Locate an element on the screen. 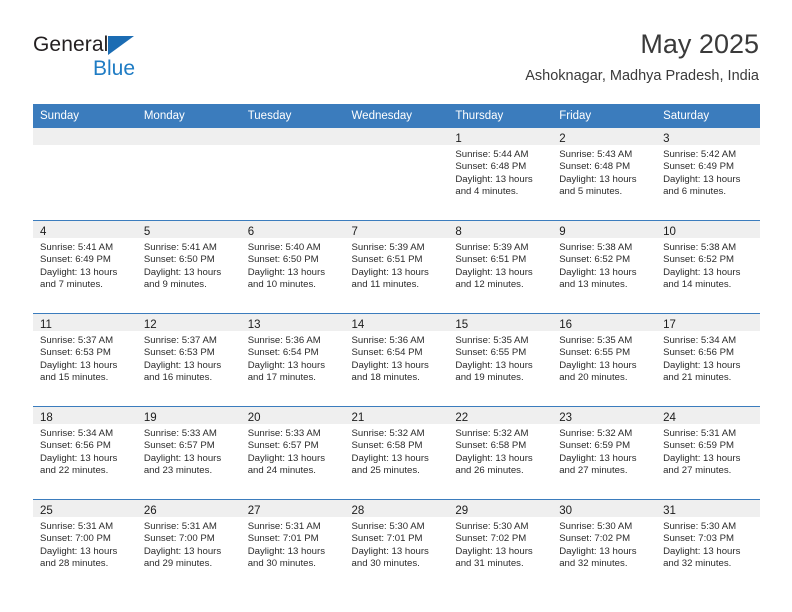 This screenshot has height=612, width=792. sunset-text: Sunset: 6:52 PM is located at coordinates (595, 260).